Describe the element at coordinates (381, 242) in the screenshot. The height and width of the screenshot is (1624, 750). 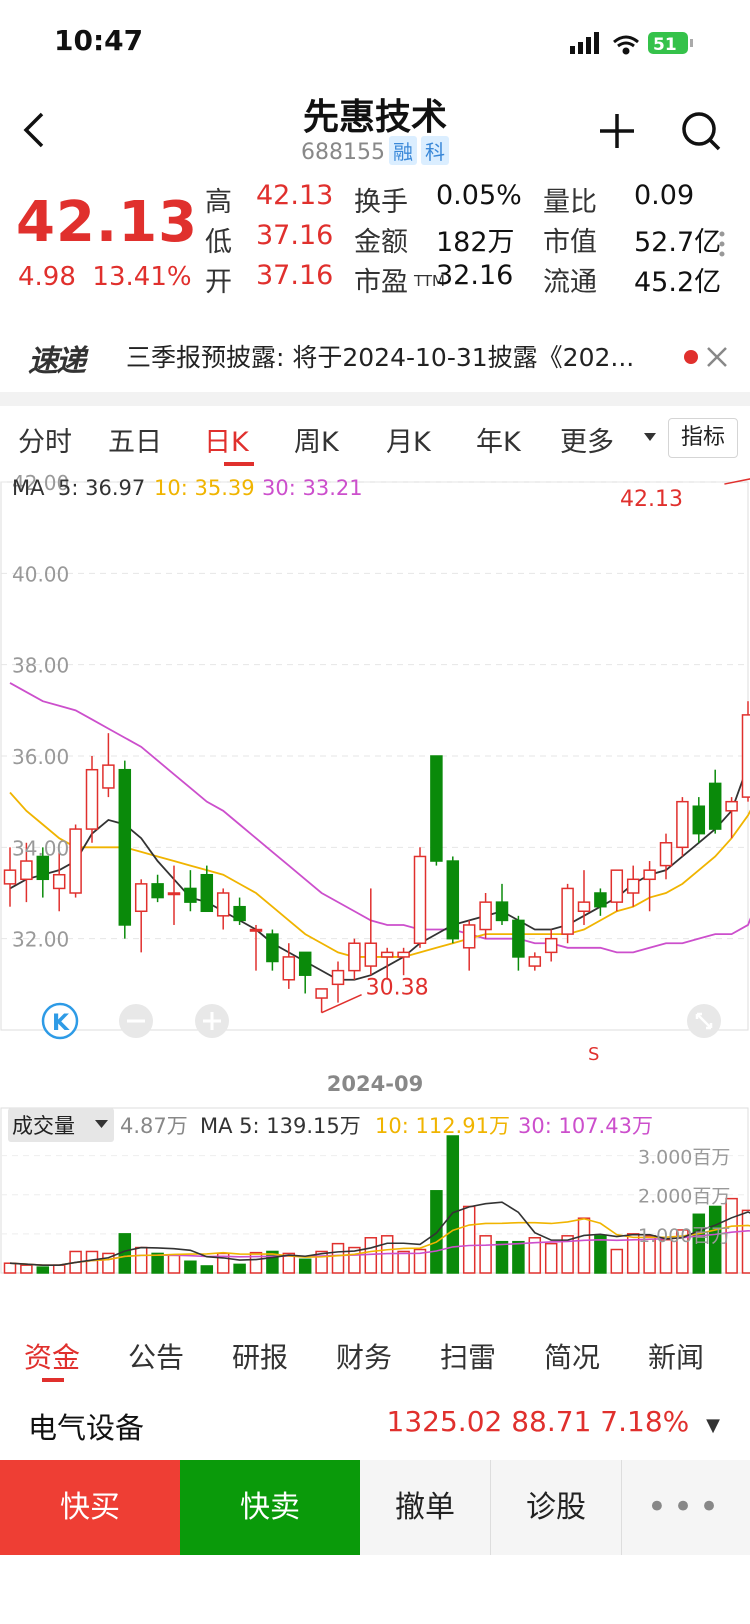
I see `stat-label: 金额` at that location.